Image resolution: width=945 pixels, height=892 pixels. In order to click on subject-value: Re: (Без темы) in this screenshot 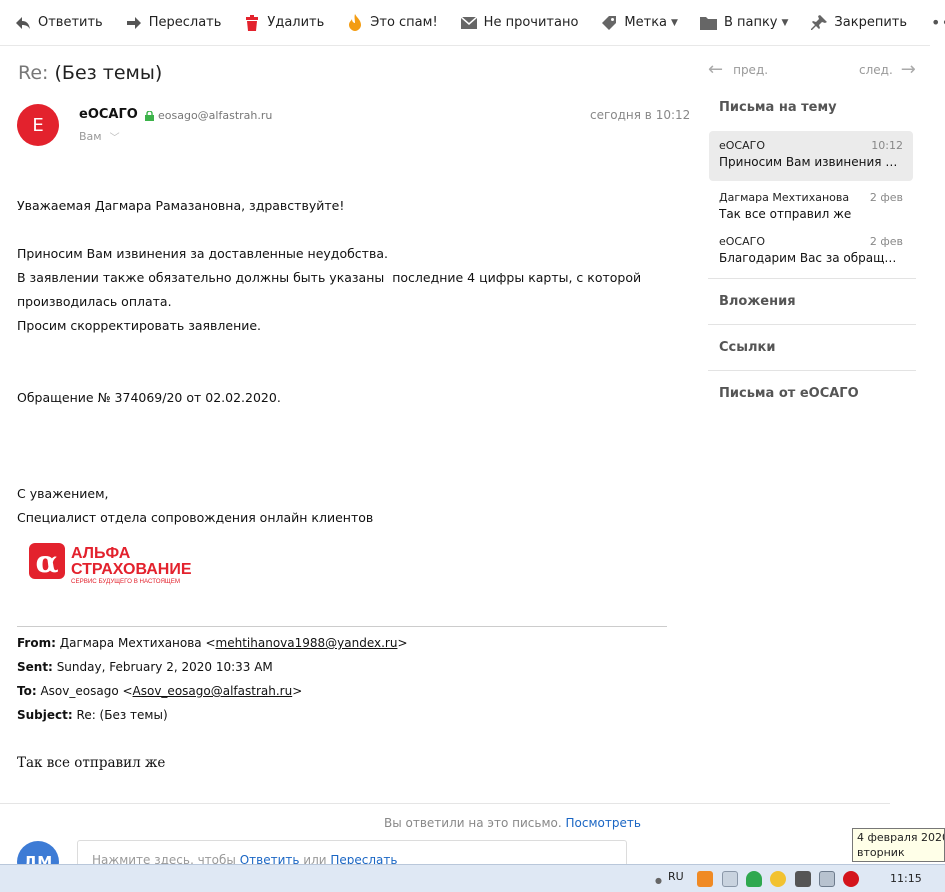, I will do `click(122, 715)`.